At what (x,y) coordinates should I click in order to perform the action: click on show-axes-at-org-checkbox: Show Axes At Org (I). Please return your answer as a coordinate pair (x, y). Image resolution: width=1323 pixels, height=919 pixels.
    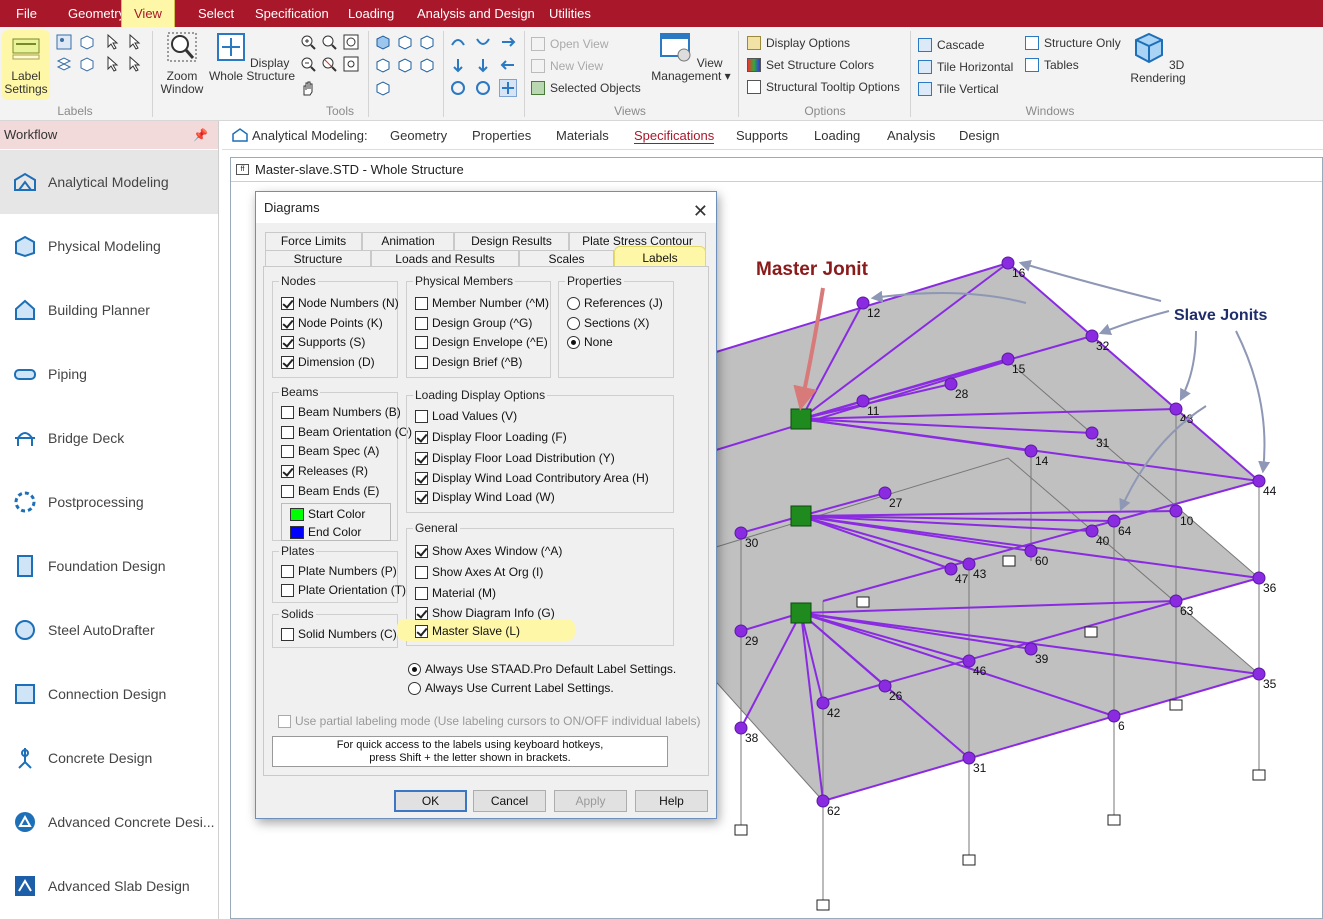
    Looking at the image, I should click on (479, 573).